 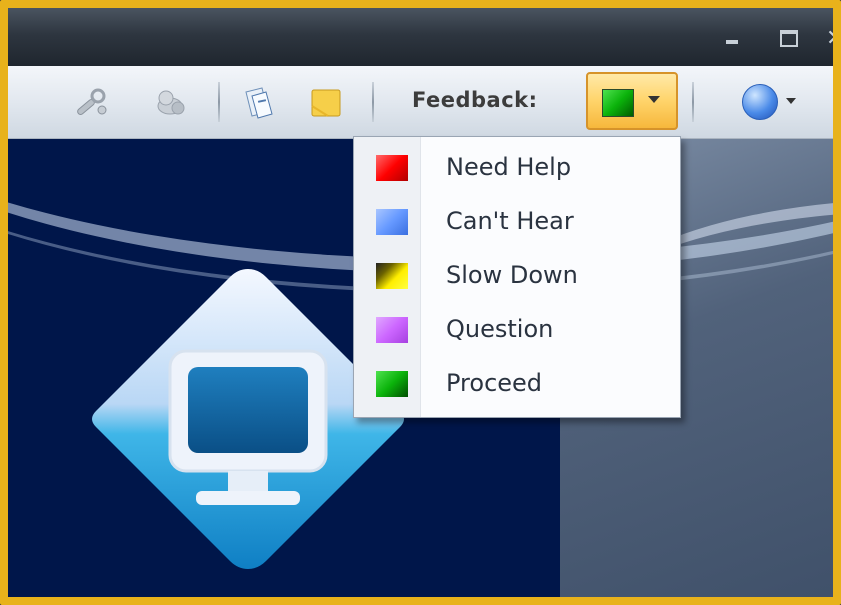 I want to click on cloud-share-icon, so click(x=172, y=103).